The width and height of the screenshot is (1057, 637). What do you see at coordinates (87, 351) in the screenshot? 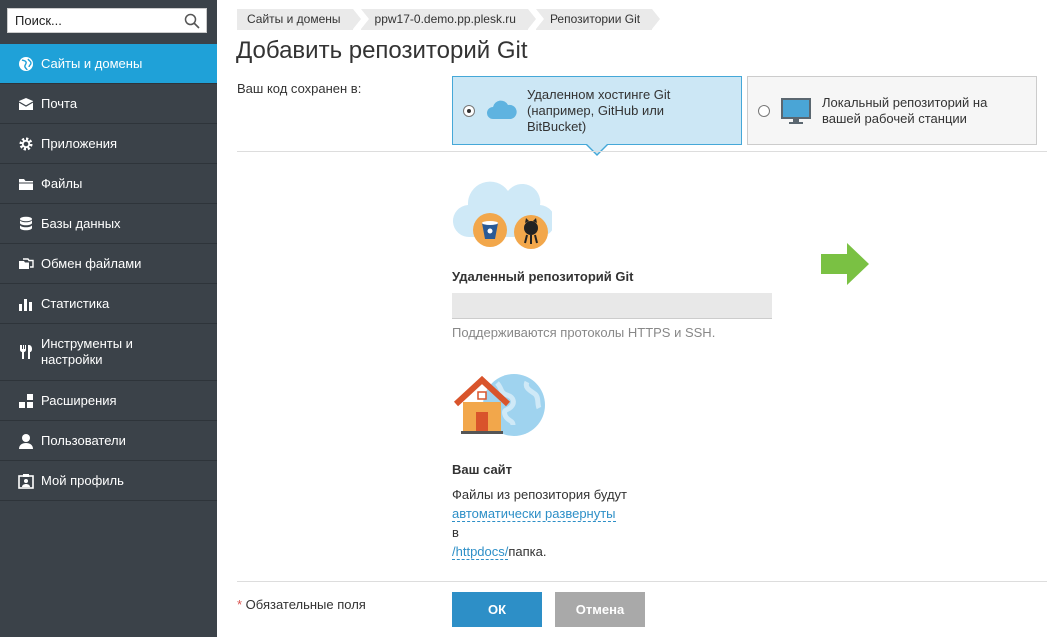
I see `sidebar-item-label: Инструменты и настройки` at bounding box center [87, 351].